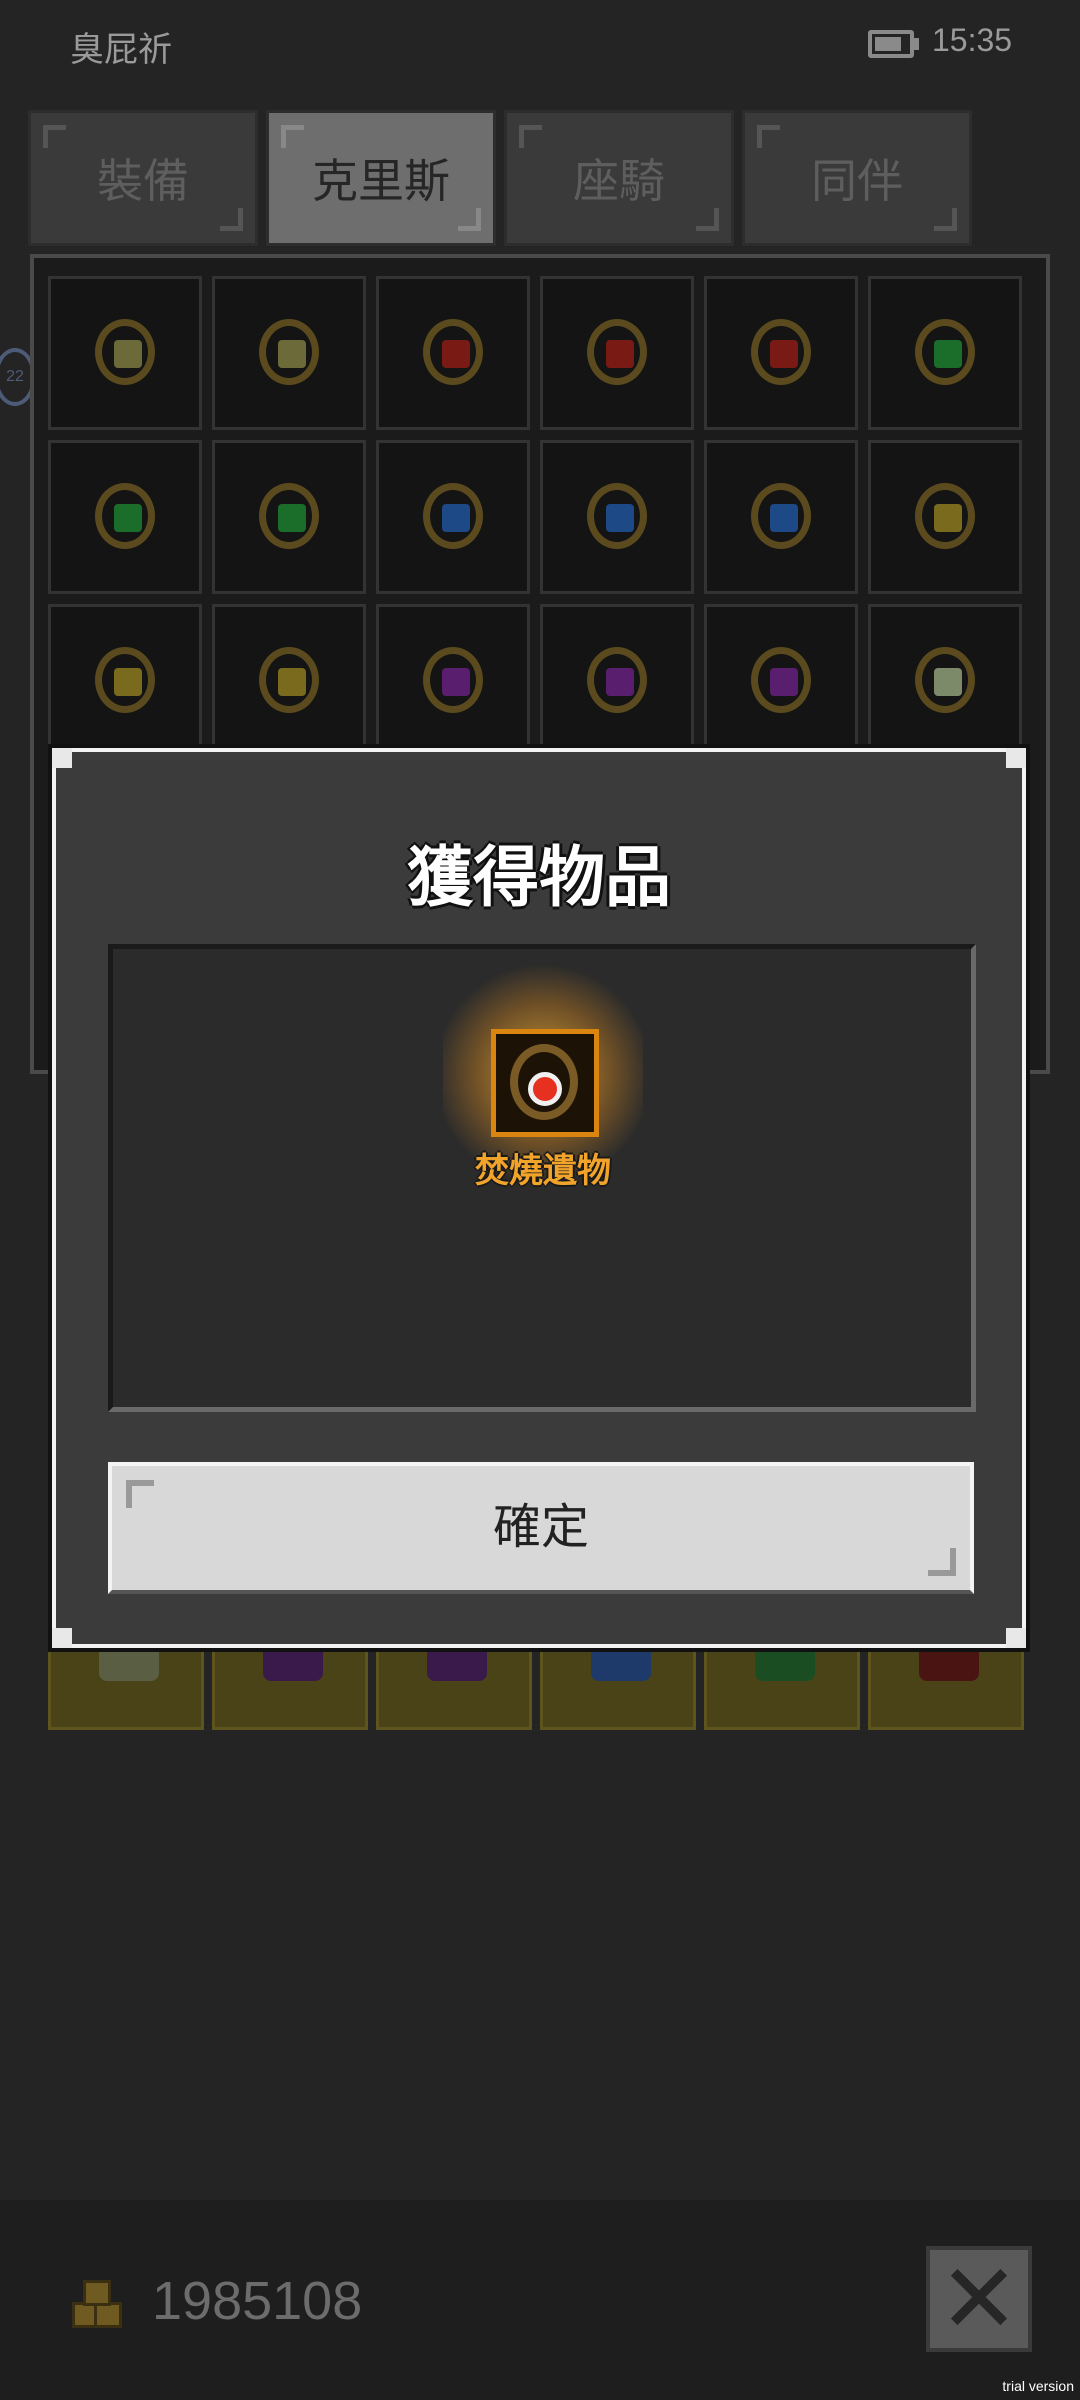 The image size is (1080, 2400). I want to click on trial-watermark: trial version, so click(1038, 2386).